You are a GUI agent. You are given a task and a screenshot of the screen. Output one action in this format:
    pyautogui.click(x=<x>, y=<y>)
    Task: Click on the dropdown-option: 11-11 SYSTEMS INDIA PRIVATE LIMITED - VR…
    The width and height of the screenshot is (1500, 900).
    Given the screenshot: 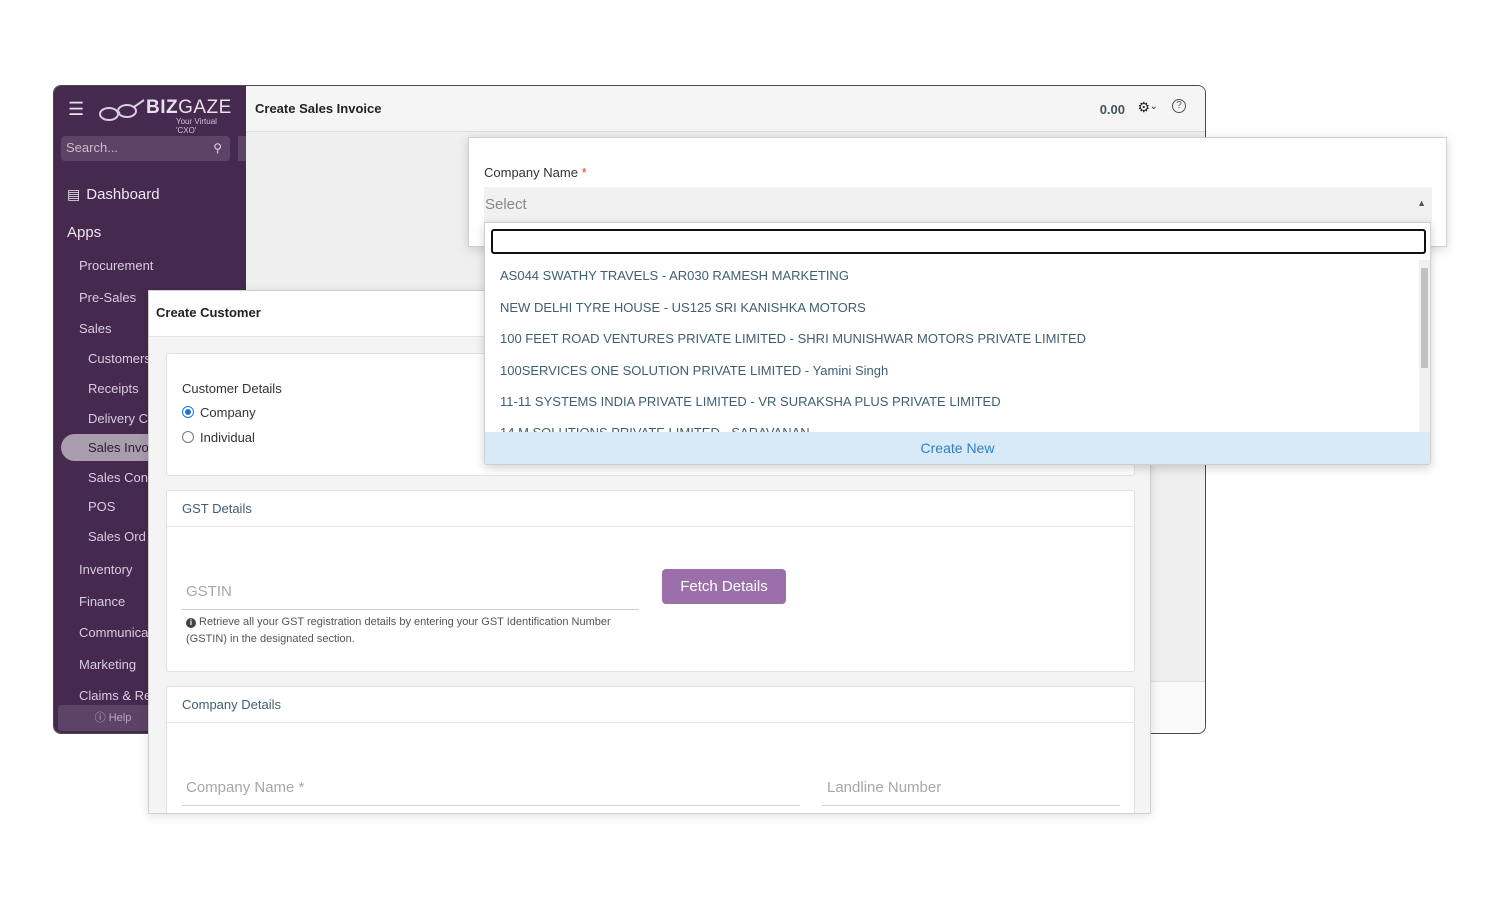 What is the action you would take?
    pyautogui.click(x=750, y=401)
    